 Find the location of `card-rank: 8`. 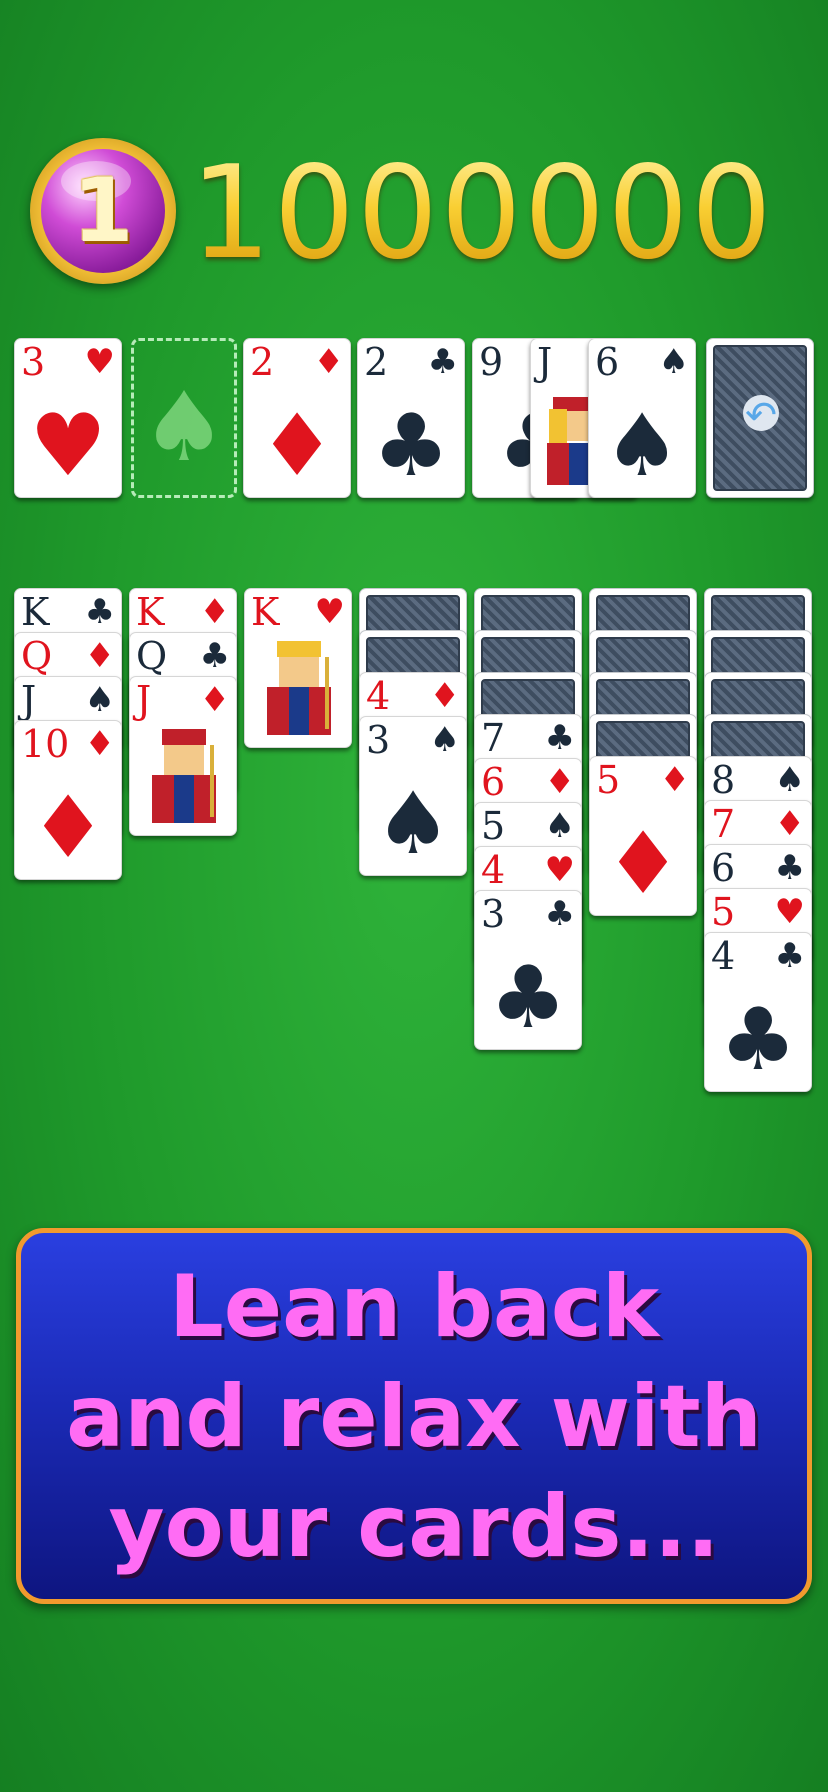

card-rank: 8 is located at coordinates (723, 780).